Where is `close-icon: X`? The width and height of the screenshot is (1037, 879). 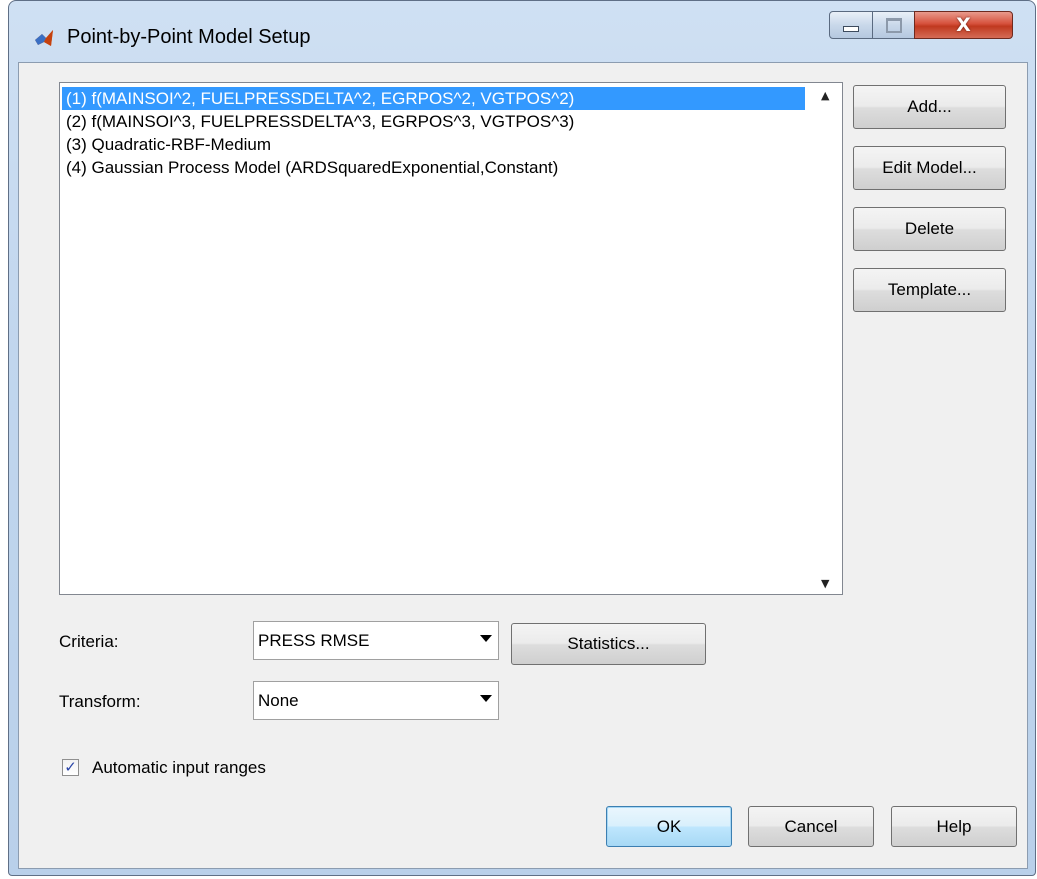
close-icon: X is located at coordinates (963, 25).